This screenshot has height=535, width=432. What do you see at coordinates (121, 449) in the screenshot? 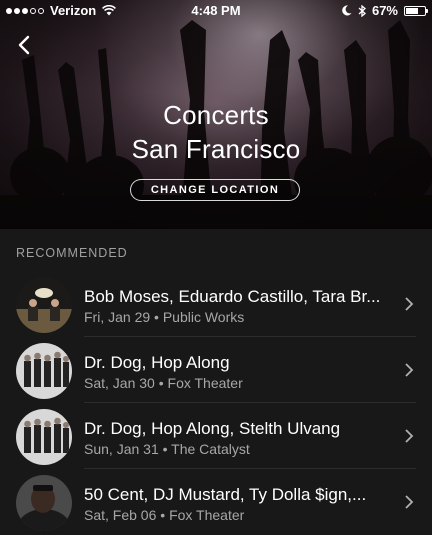
I see `concert-date: Sun, Jan 31` at bounding box center [121, 449].